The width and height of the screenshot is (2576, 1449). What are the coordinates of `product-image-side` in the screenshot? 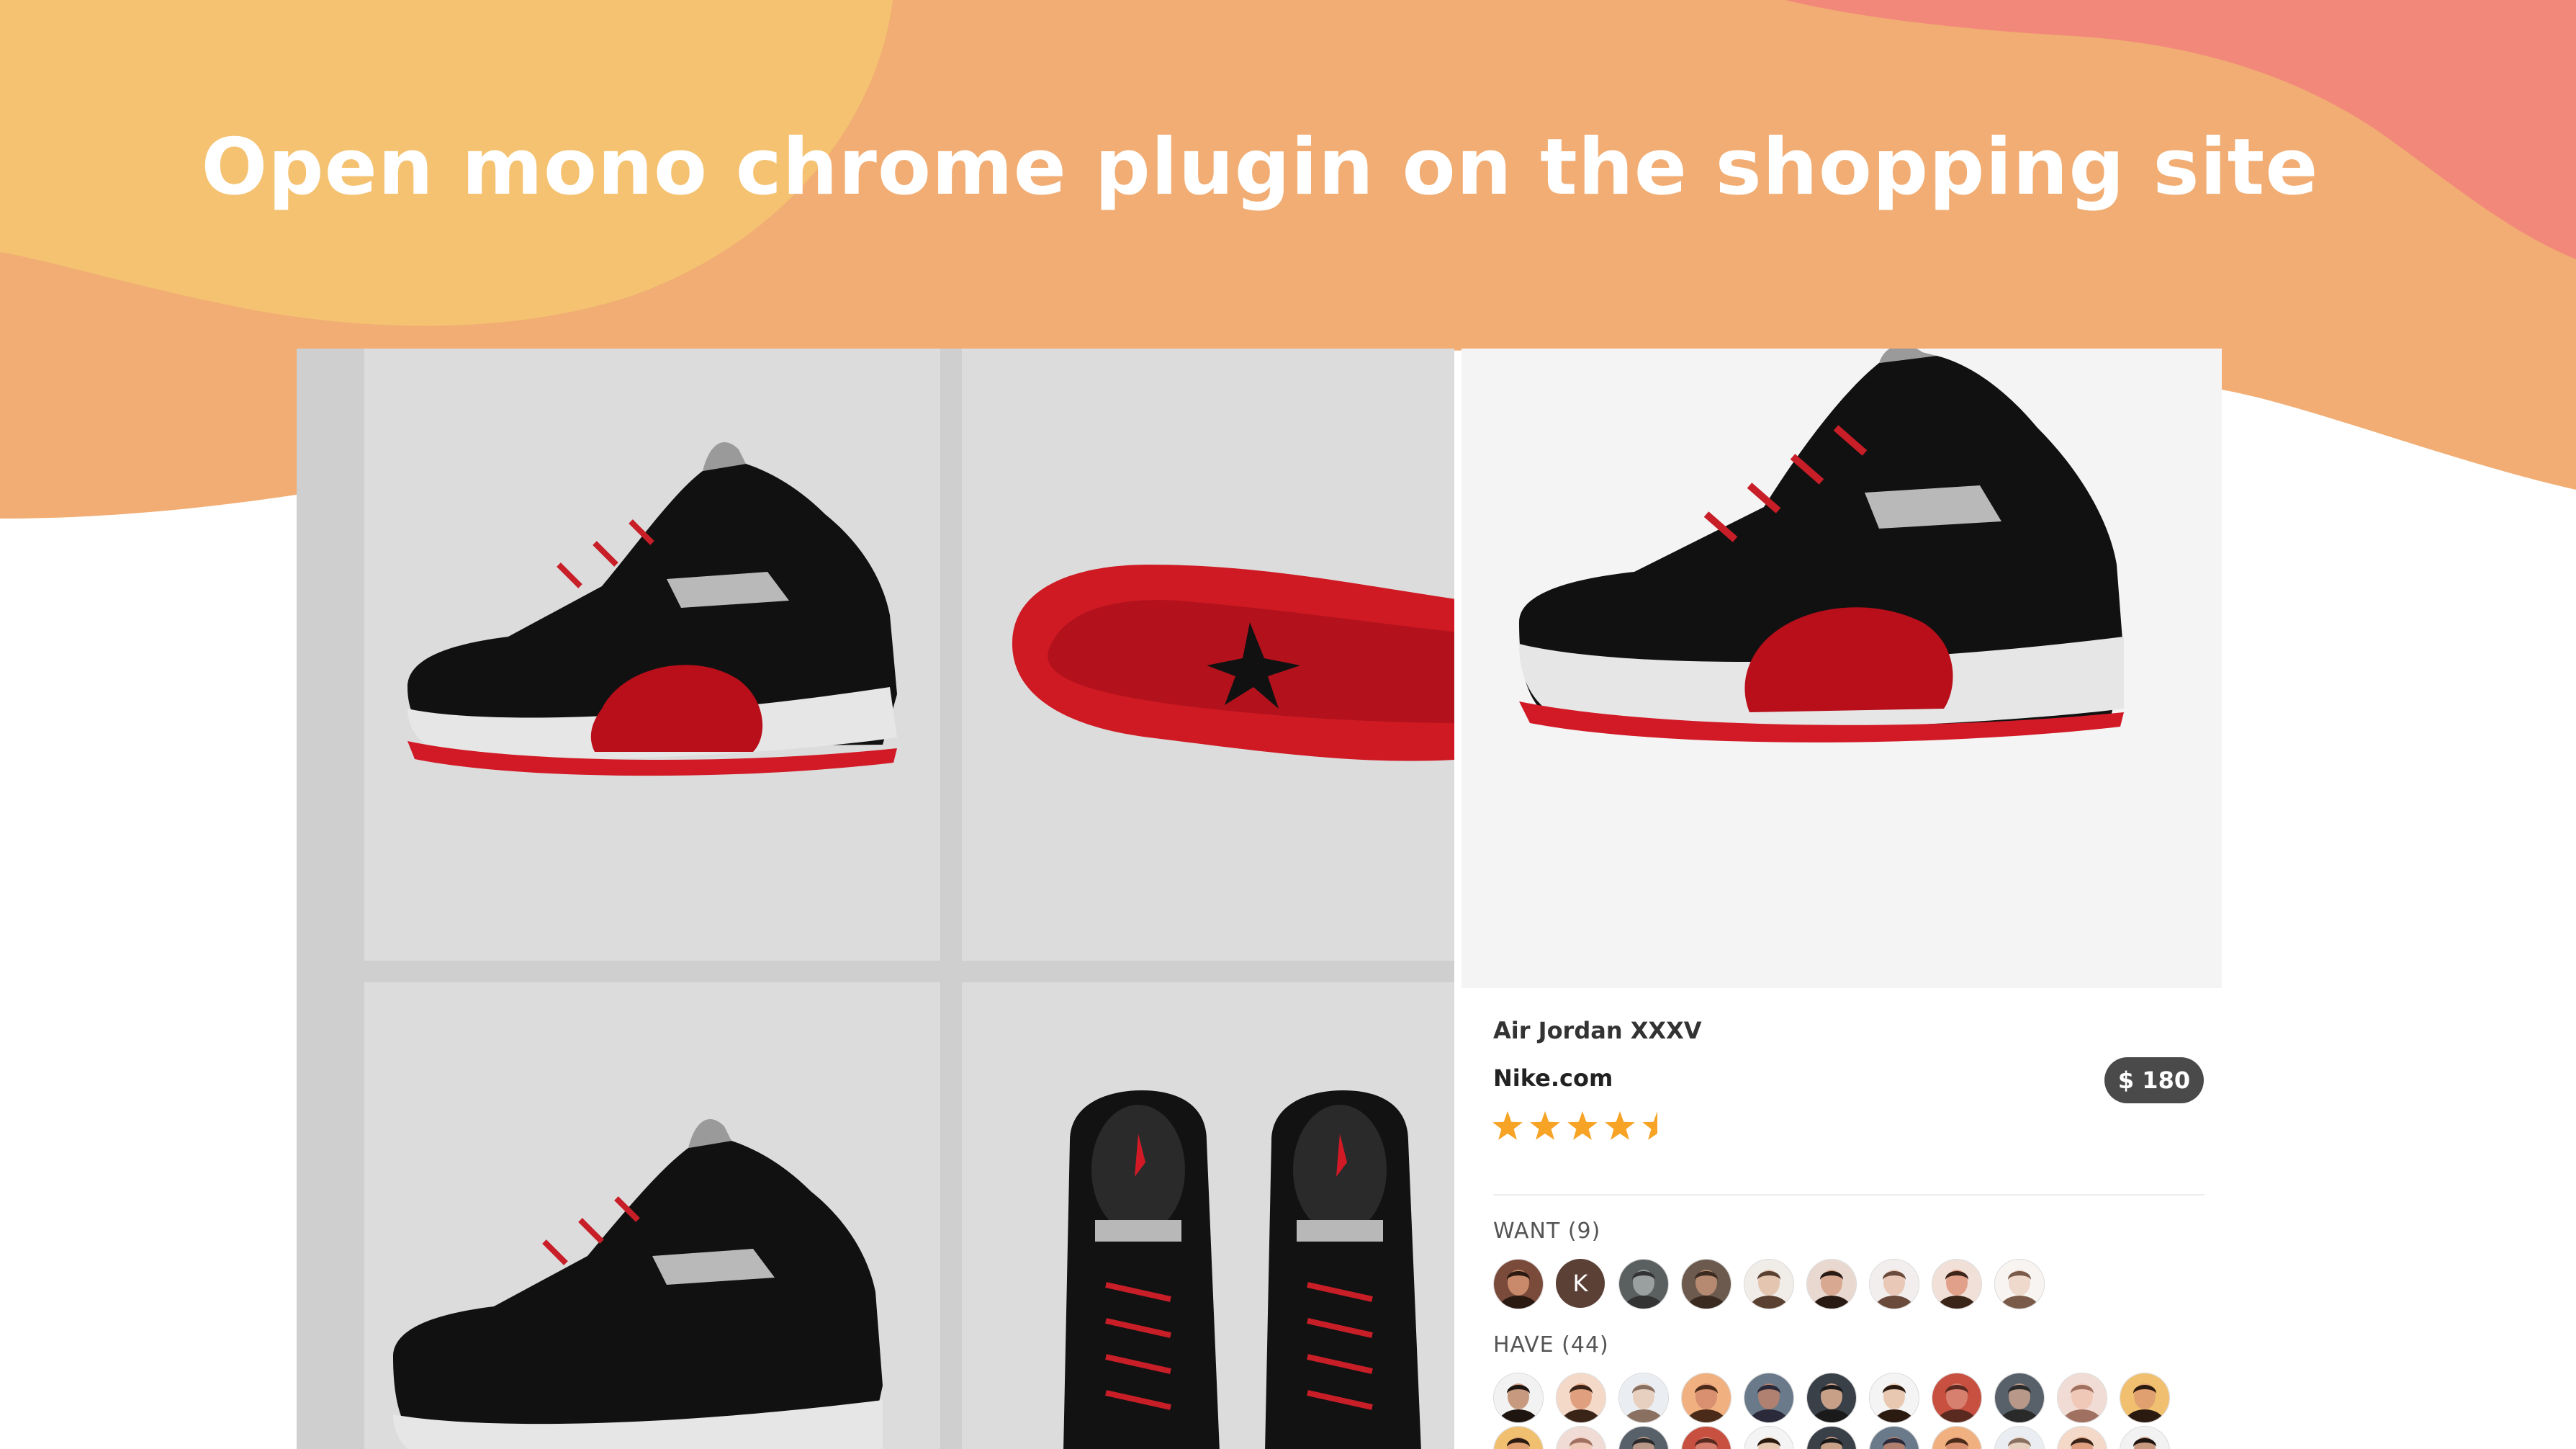 It's located at (652, 655).